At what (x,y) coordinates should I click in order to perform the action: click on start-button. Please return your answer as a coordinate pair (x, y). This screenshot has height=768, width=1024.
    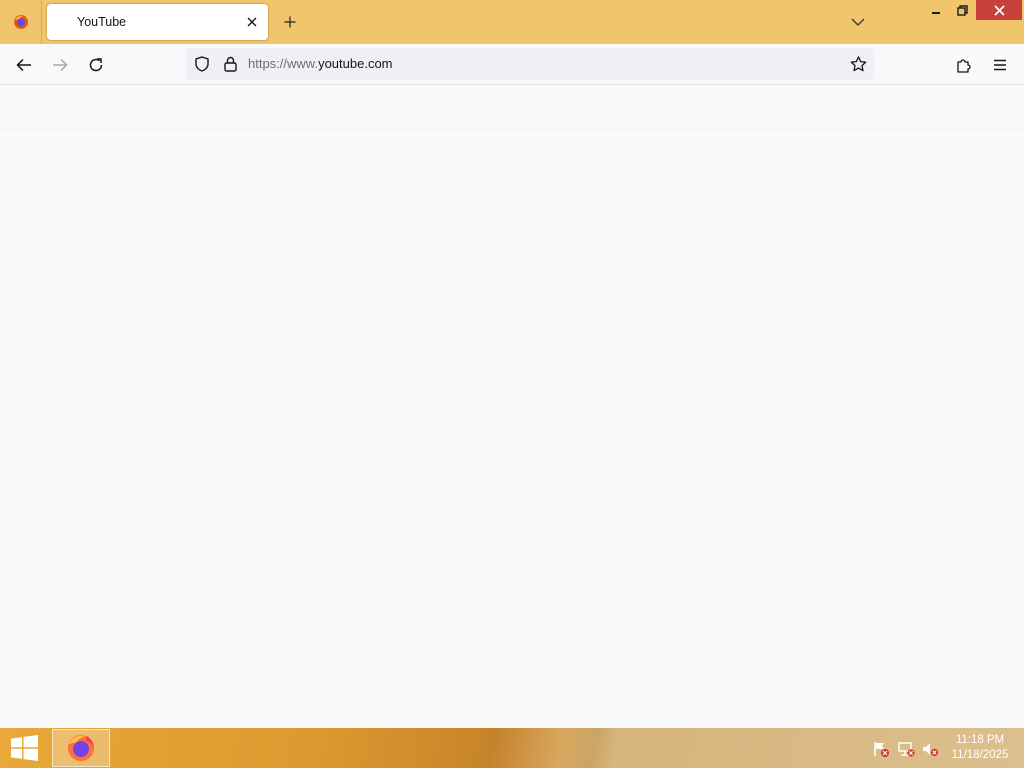
    Looking at the image, I should click on (24, 748).